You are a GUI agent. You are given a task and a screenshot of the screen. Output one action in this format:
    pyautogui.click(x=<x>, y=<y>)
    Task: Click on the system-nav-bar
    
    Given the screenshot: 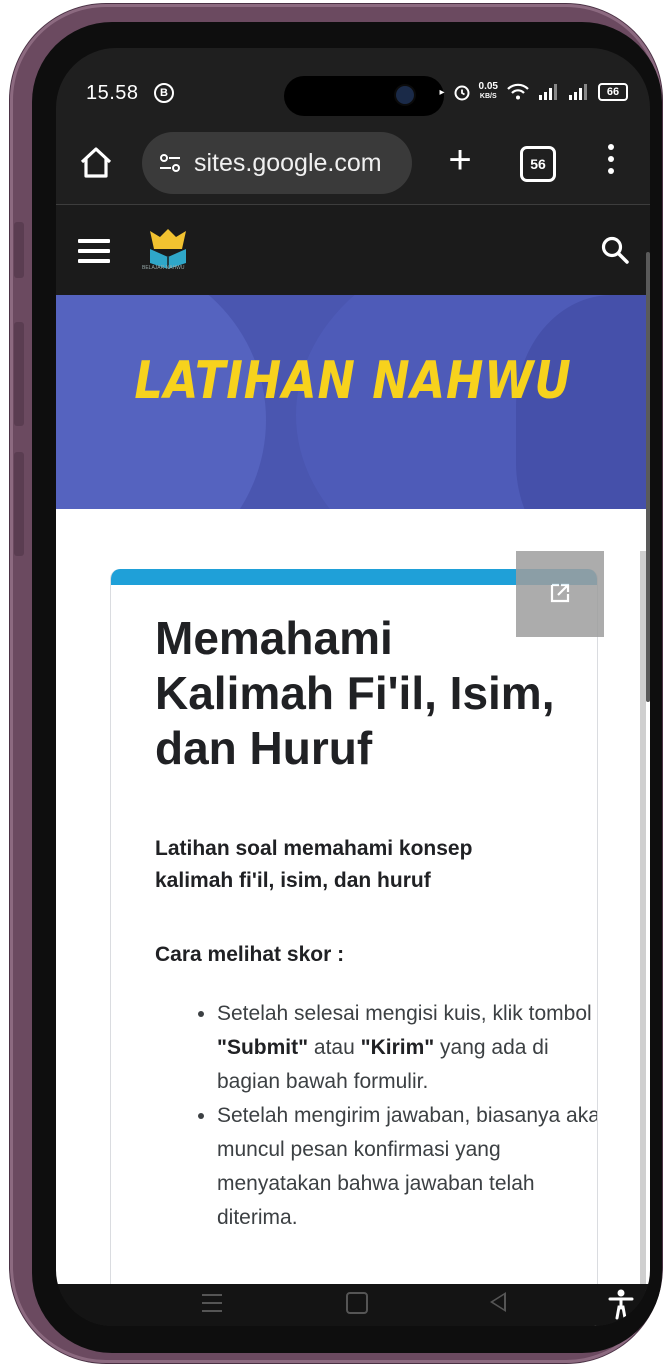 What is the action you would take?
    pyautogui.click(x=353, y=1305)
    